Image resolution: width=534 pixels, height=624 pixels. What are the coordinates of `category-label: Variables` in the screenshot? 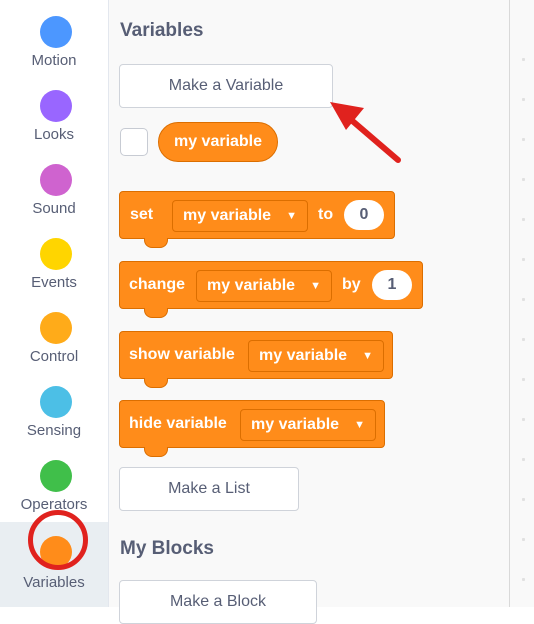 It's located at (54, 582).